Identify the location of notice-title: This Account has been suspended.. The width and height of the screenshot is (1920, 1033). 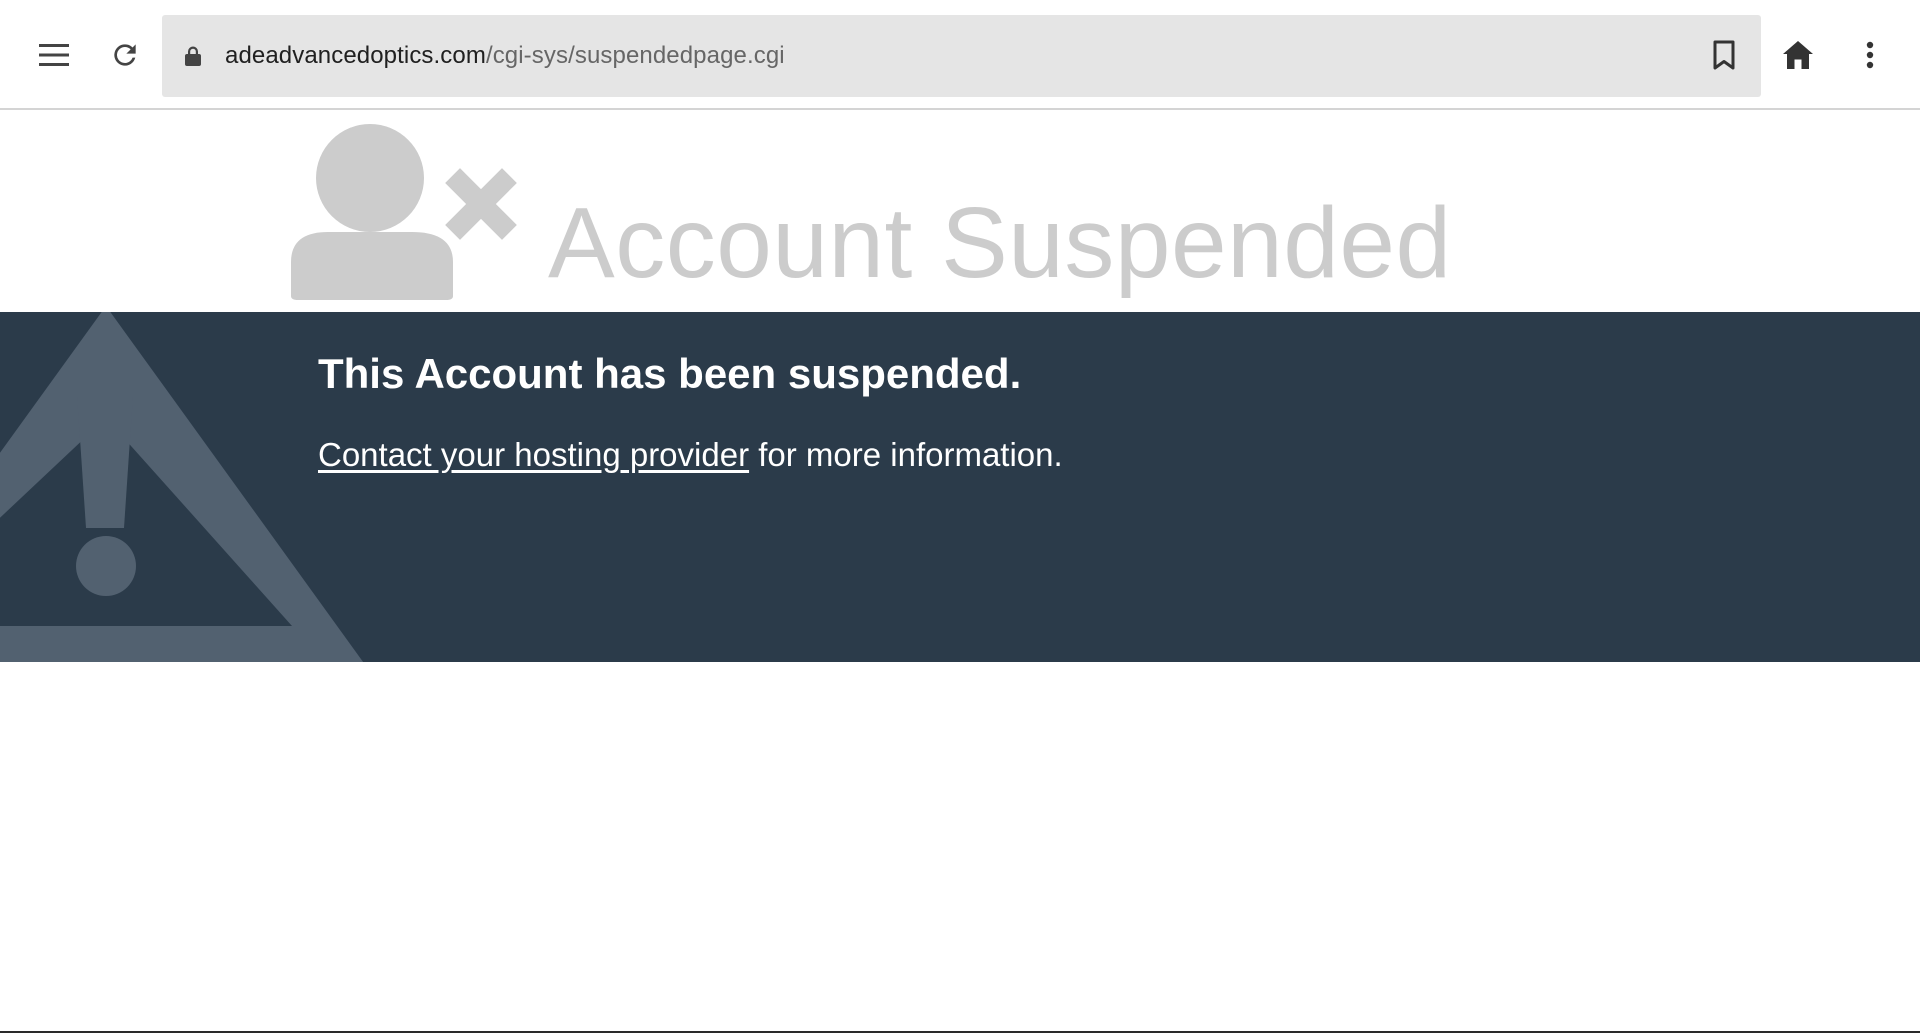
(670, 373).